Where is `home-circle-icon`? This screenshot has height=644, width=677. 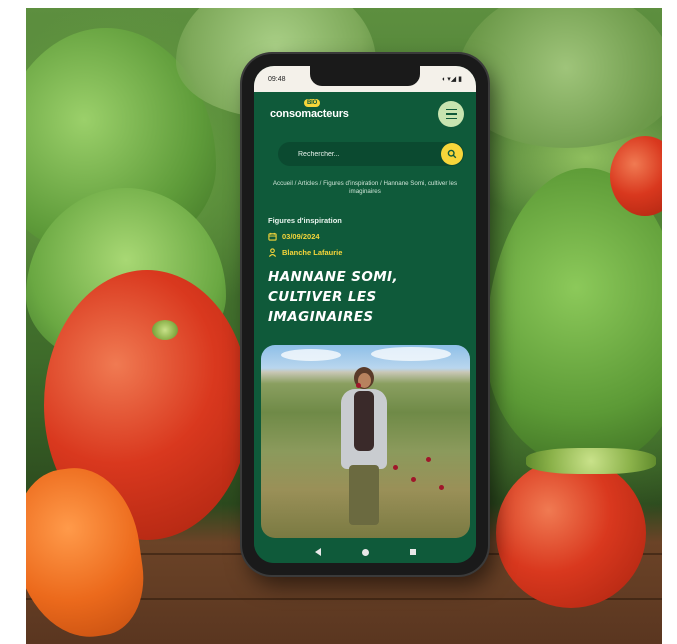 home-circle-icon is located at coordinates (365, 552).